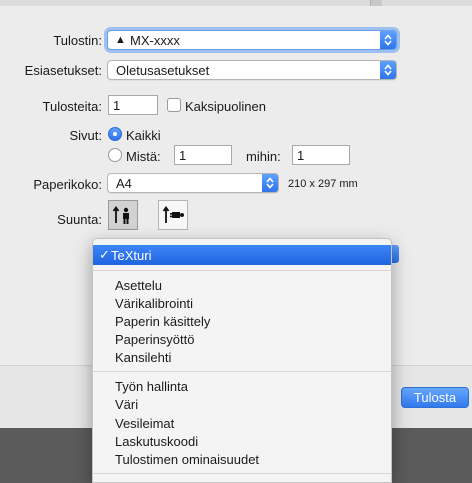  I want to click on two-sided-label: Kaksipuolinen, so click(225, 106).